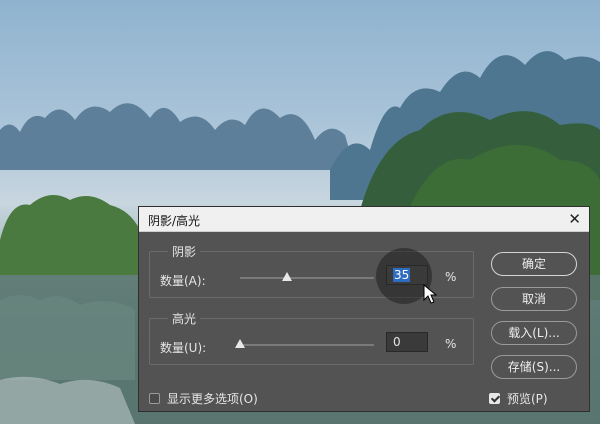 The height and width of the screenshot is (424, 600). I want to click on highlights-slider-thumb, so click(240, 343).